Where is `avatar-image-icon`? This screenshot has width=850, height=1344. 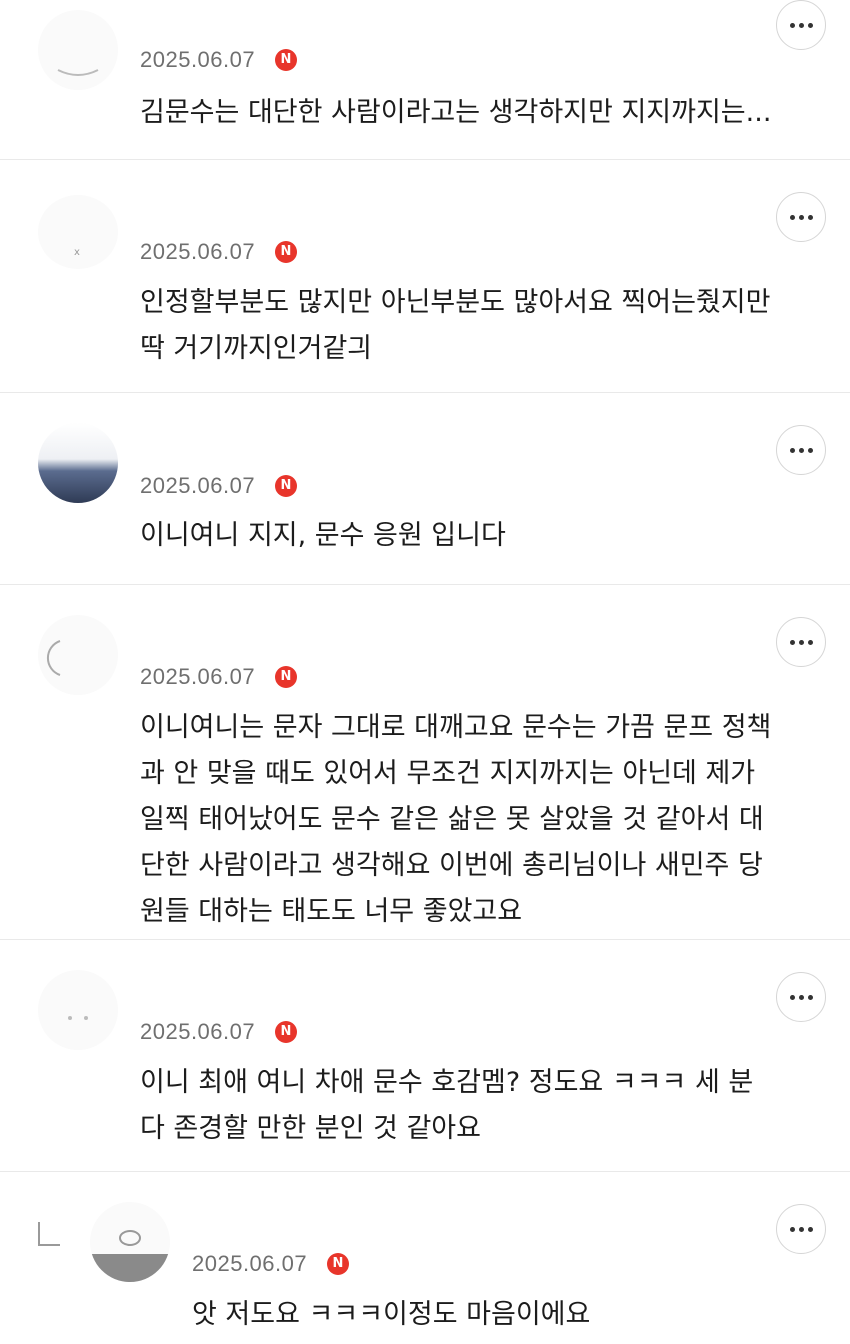 avatar-image-icon is located at coordinates (78, 463).